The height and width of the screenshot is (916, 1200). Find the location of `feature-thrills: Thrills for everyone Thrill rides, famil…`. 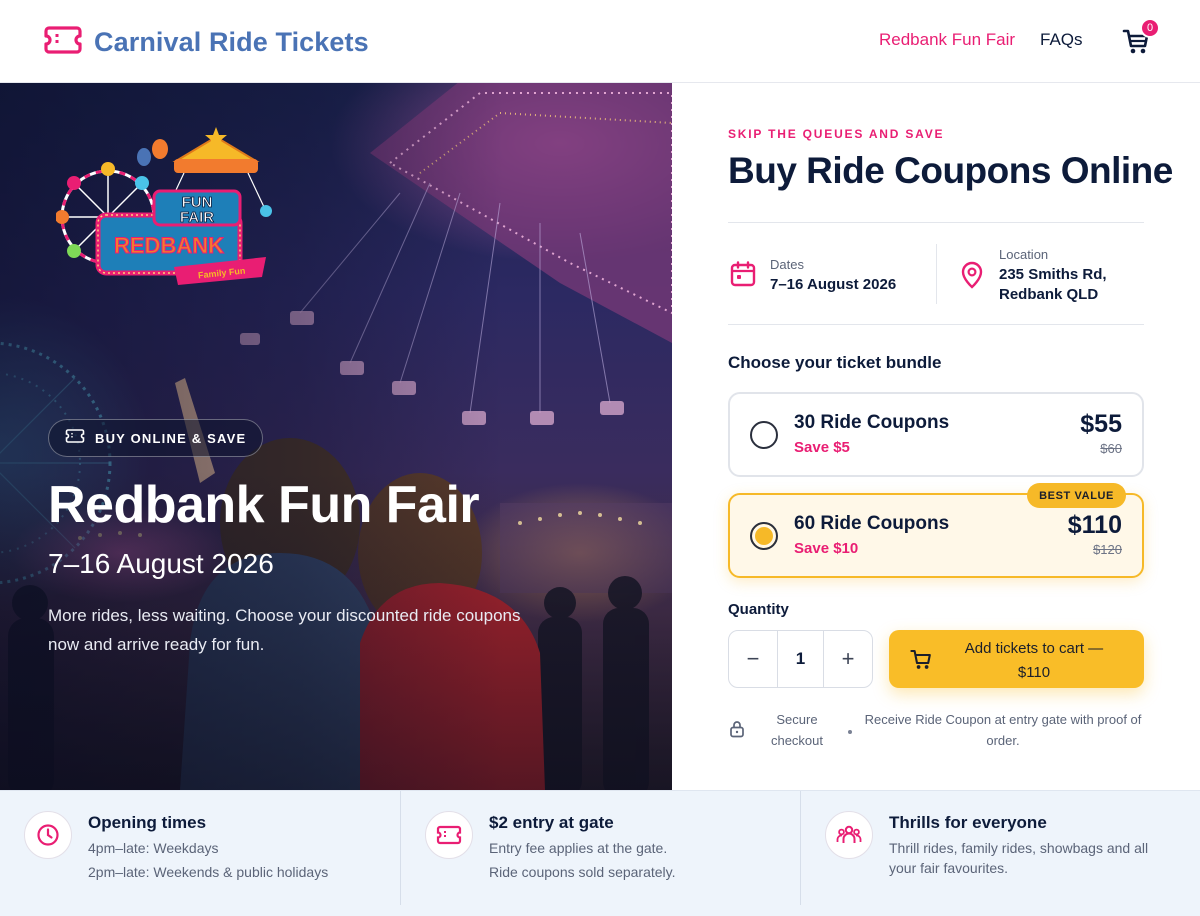

feature-thrills: Thrills for everyone Thrill rides, famil… is located at coordinates (1000, 848).